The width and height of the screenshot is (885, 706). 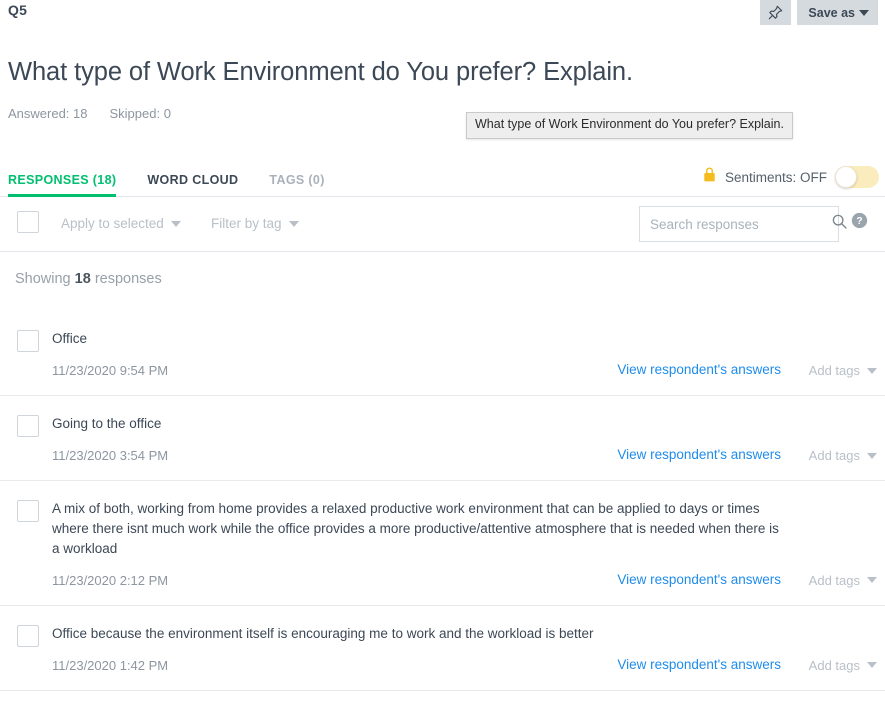 I want to click on sentiments-control: Sentiments: OFF, so click(x=790, y=177).